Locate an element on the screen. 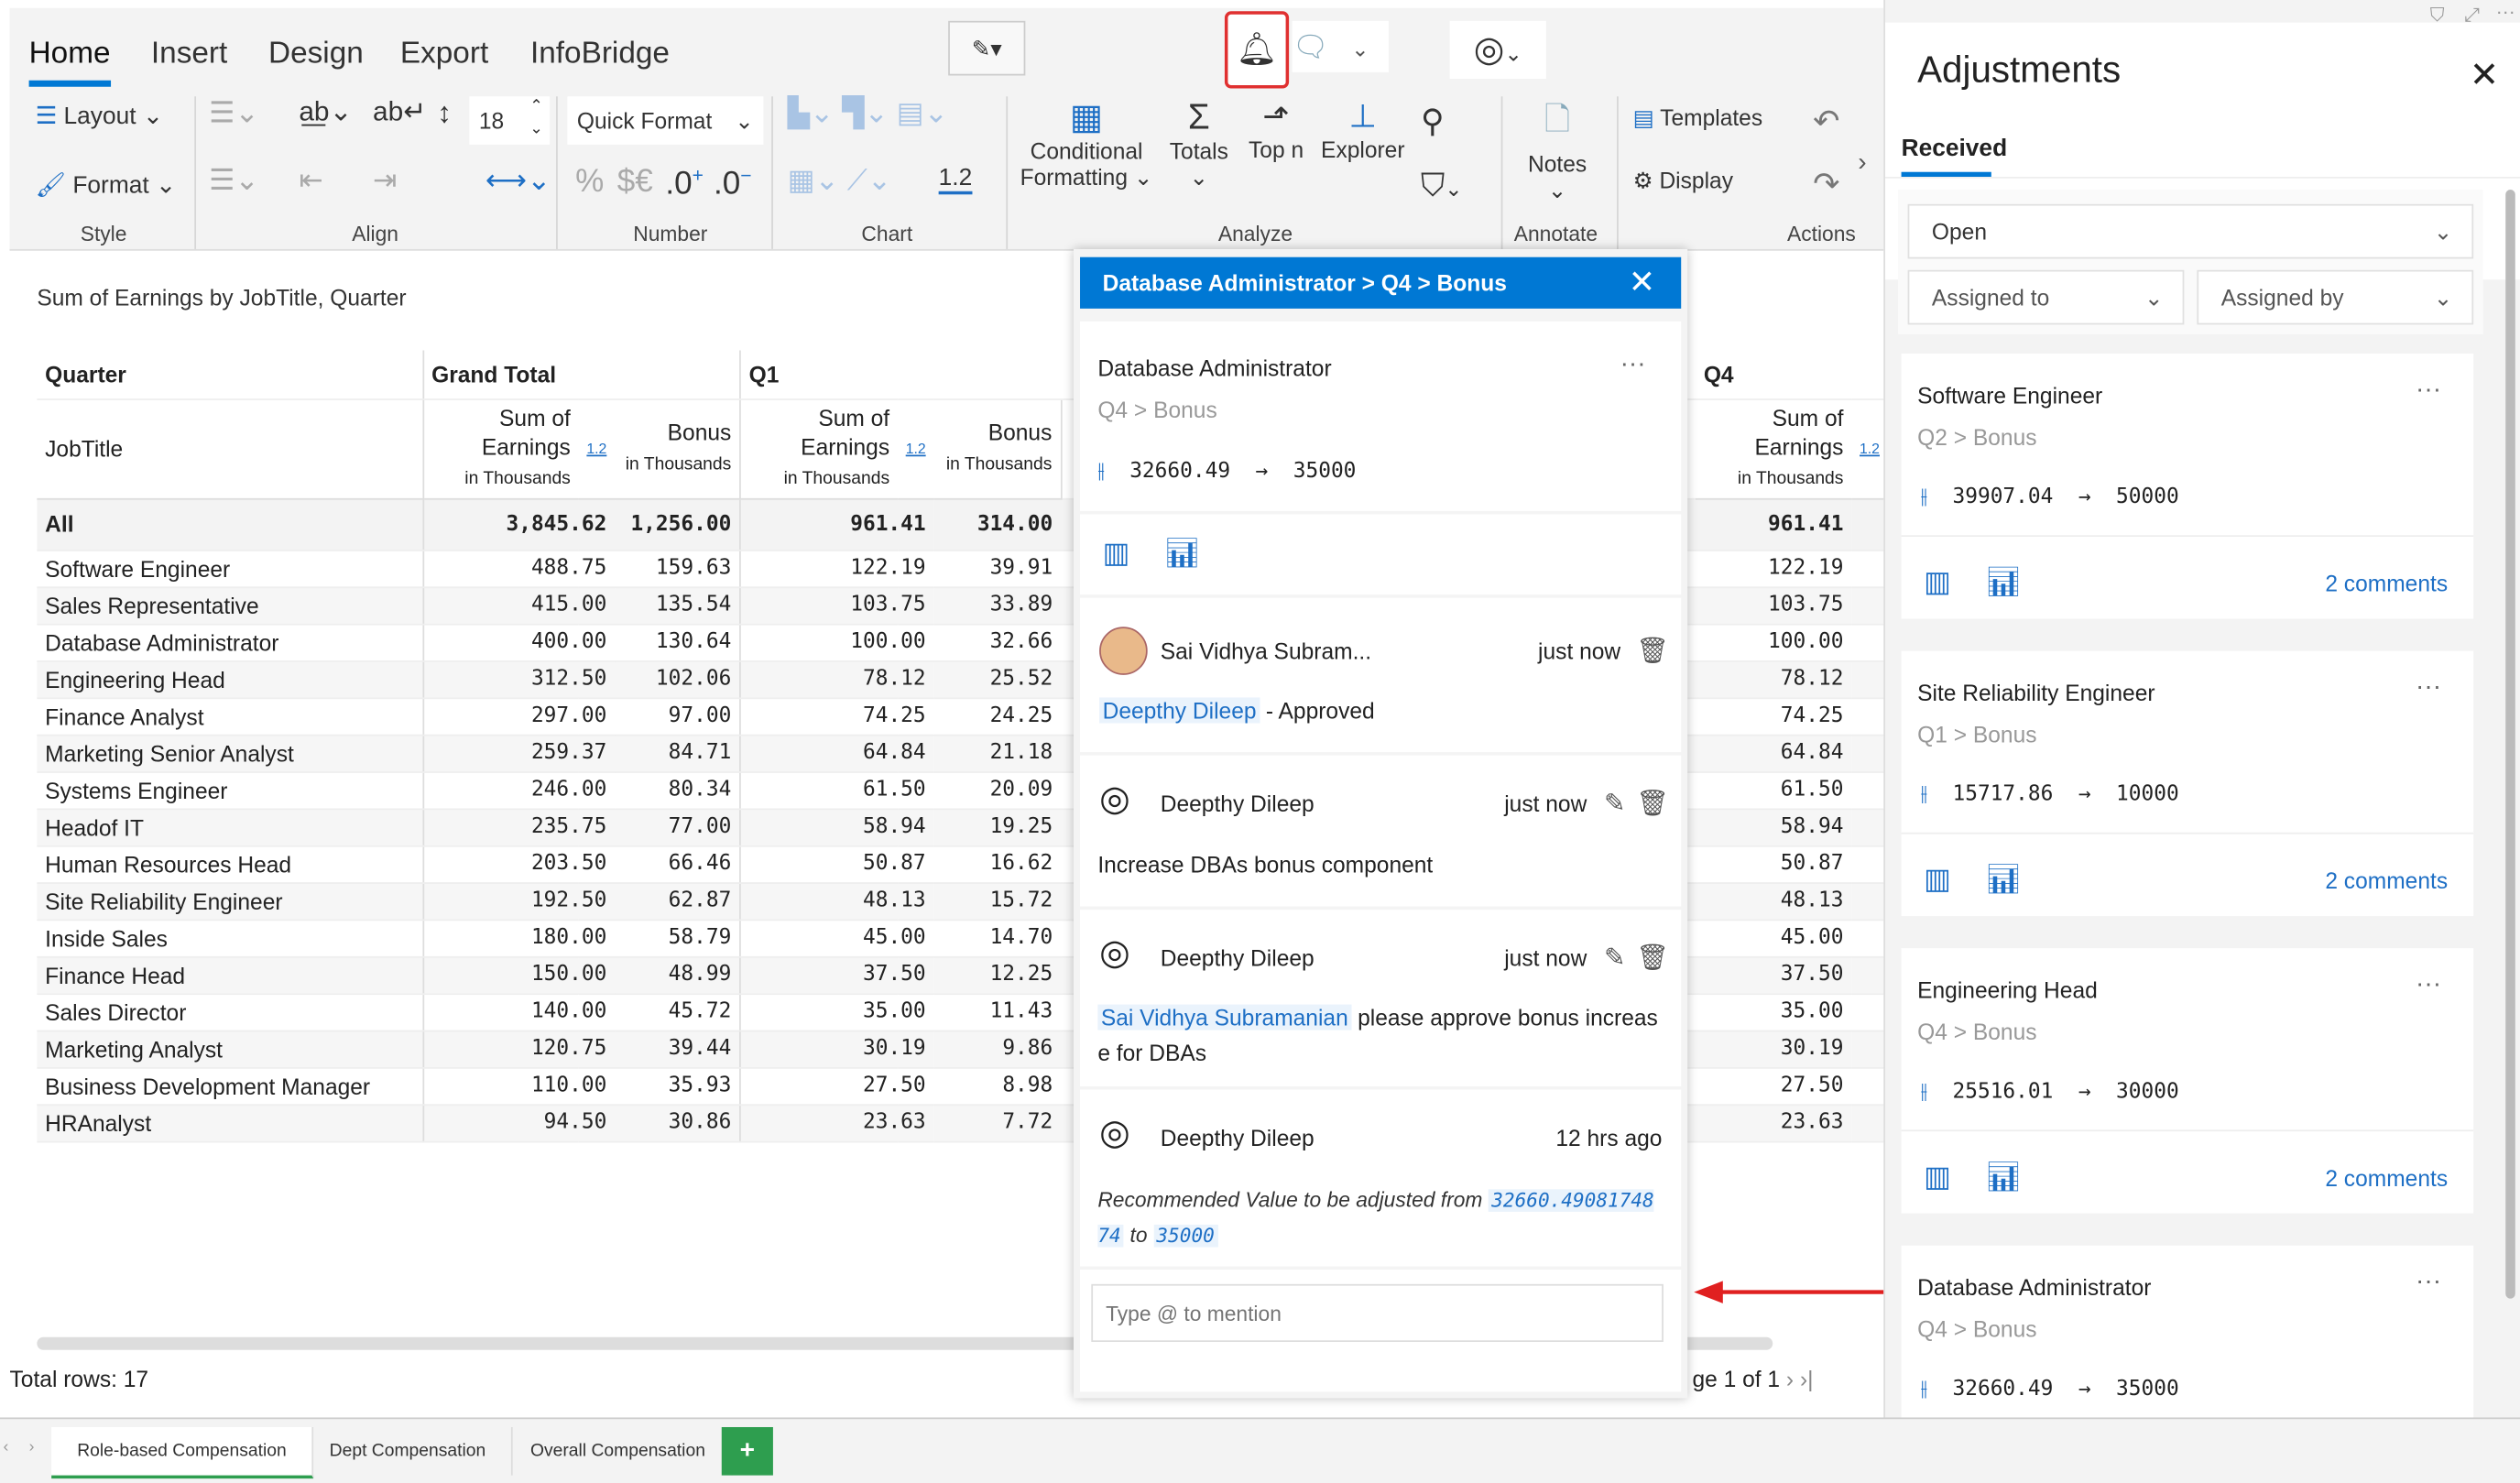 This screenshot has height=1483, width=2520. wrap-text-icon: ab↵ is located at coordinates (399, 112).